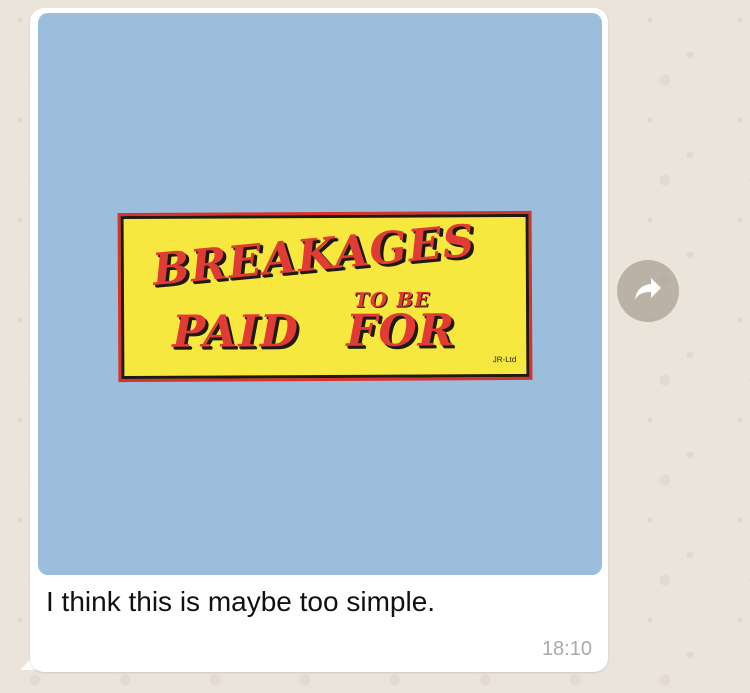 This screenshot has width=750, height=693. What do you see at coordinates (241, 601) in the screenshot?
I see `message-caption: I think this is maybe too simple.` at bounding box center [241, 601].